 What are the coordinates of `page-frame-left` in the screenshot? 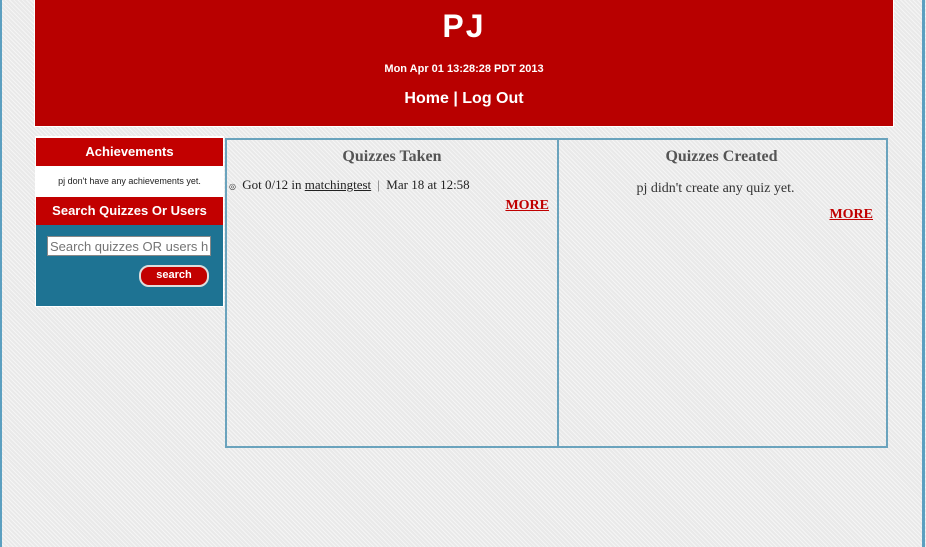 It's located at (1, 273).